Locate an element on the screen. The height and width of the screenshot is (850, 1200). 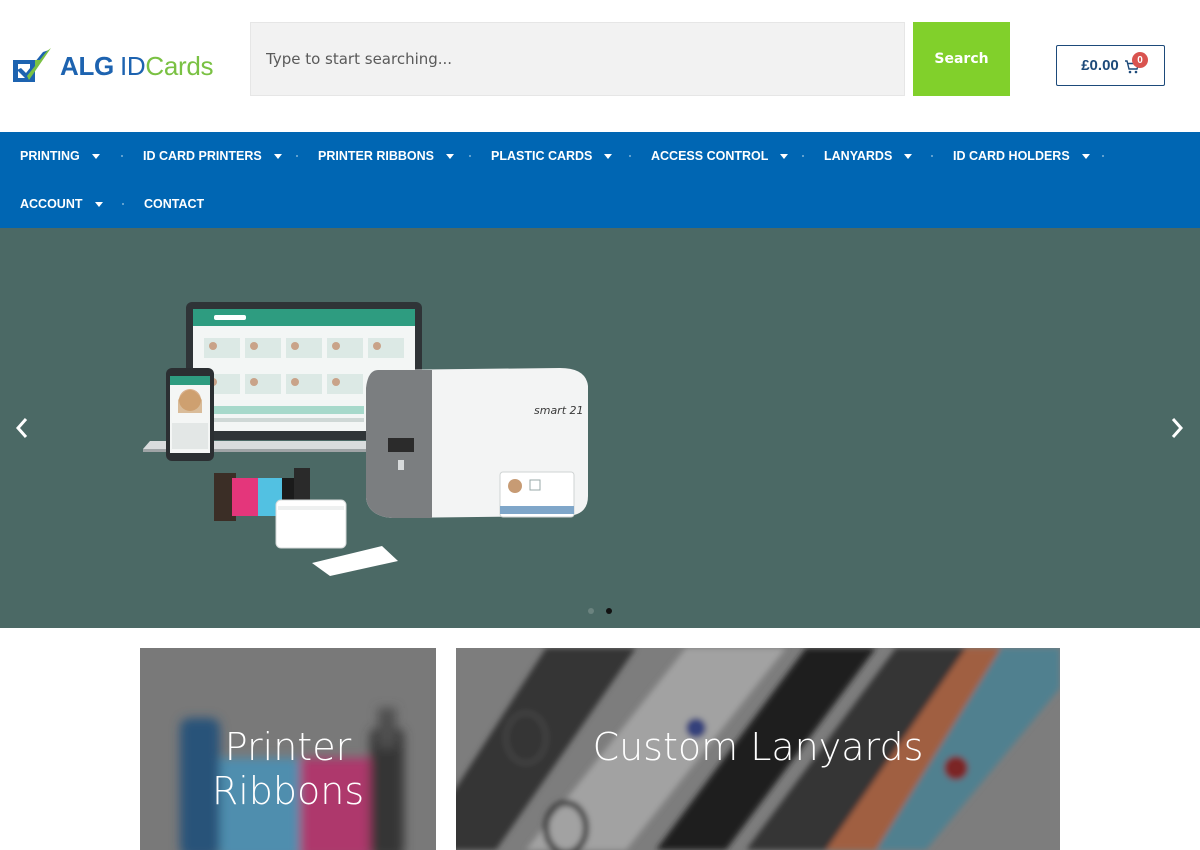
logo-wordmark: ALG IDCards is located at coordinates (137, 66).